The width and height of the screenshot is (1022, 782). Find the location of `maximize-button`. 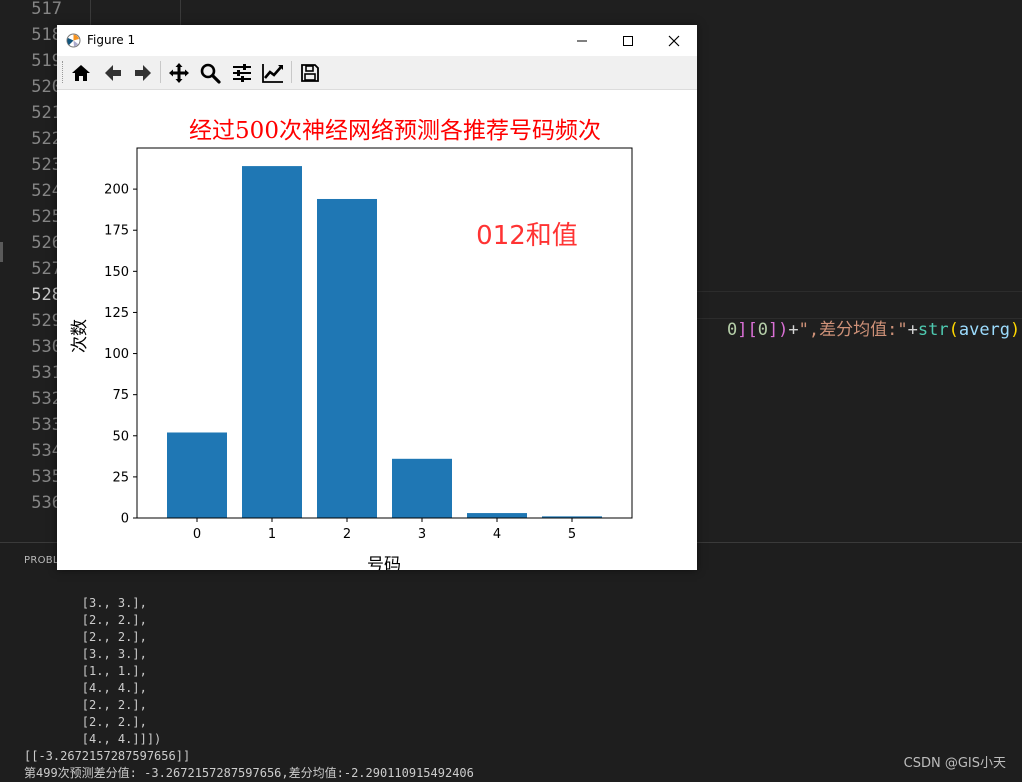

maximize-button is located at coordinates (628, 40).